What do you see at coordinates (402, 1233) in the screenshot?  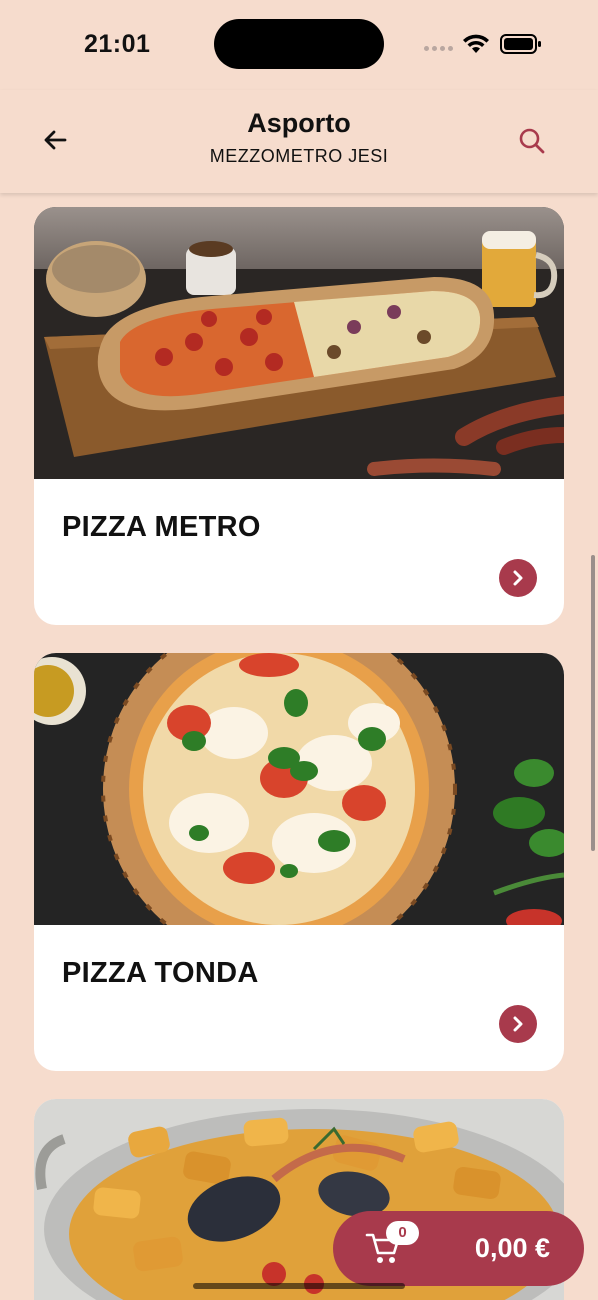 I see `cart-count-badge: 0` at bounding box center [402, 1233].